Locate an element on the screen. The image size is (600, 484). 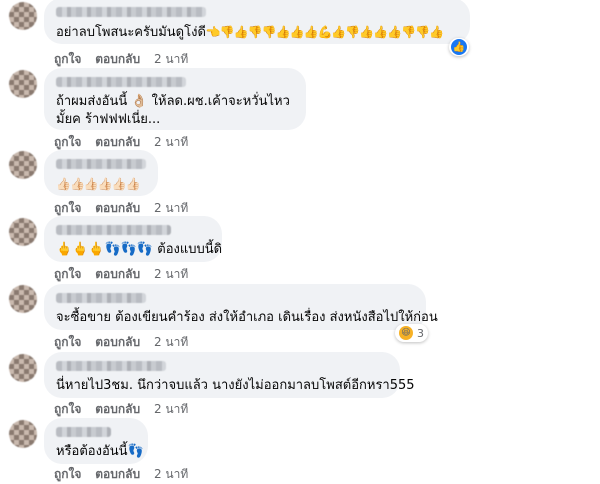
like-reaction-icon: 👍 is located at coordinates (459, 47).